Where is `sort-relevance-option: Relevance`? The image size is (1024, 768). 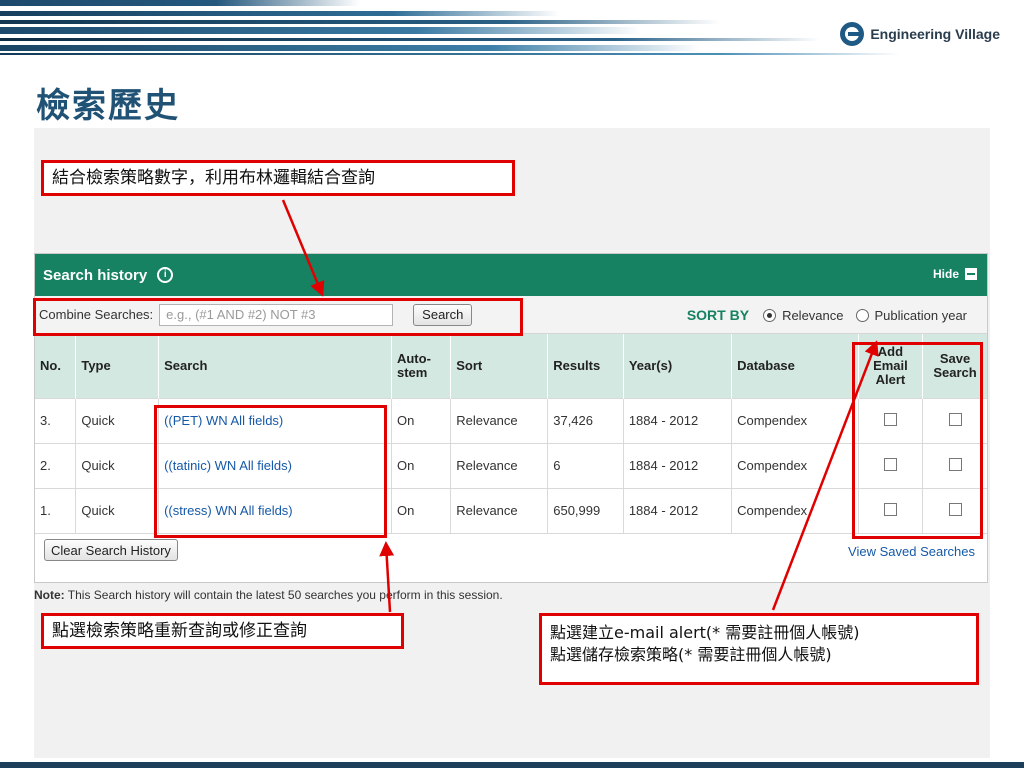
sort-relevance-option: Relevance is located at coordinates (803, 315).